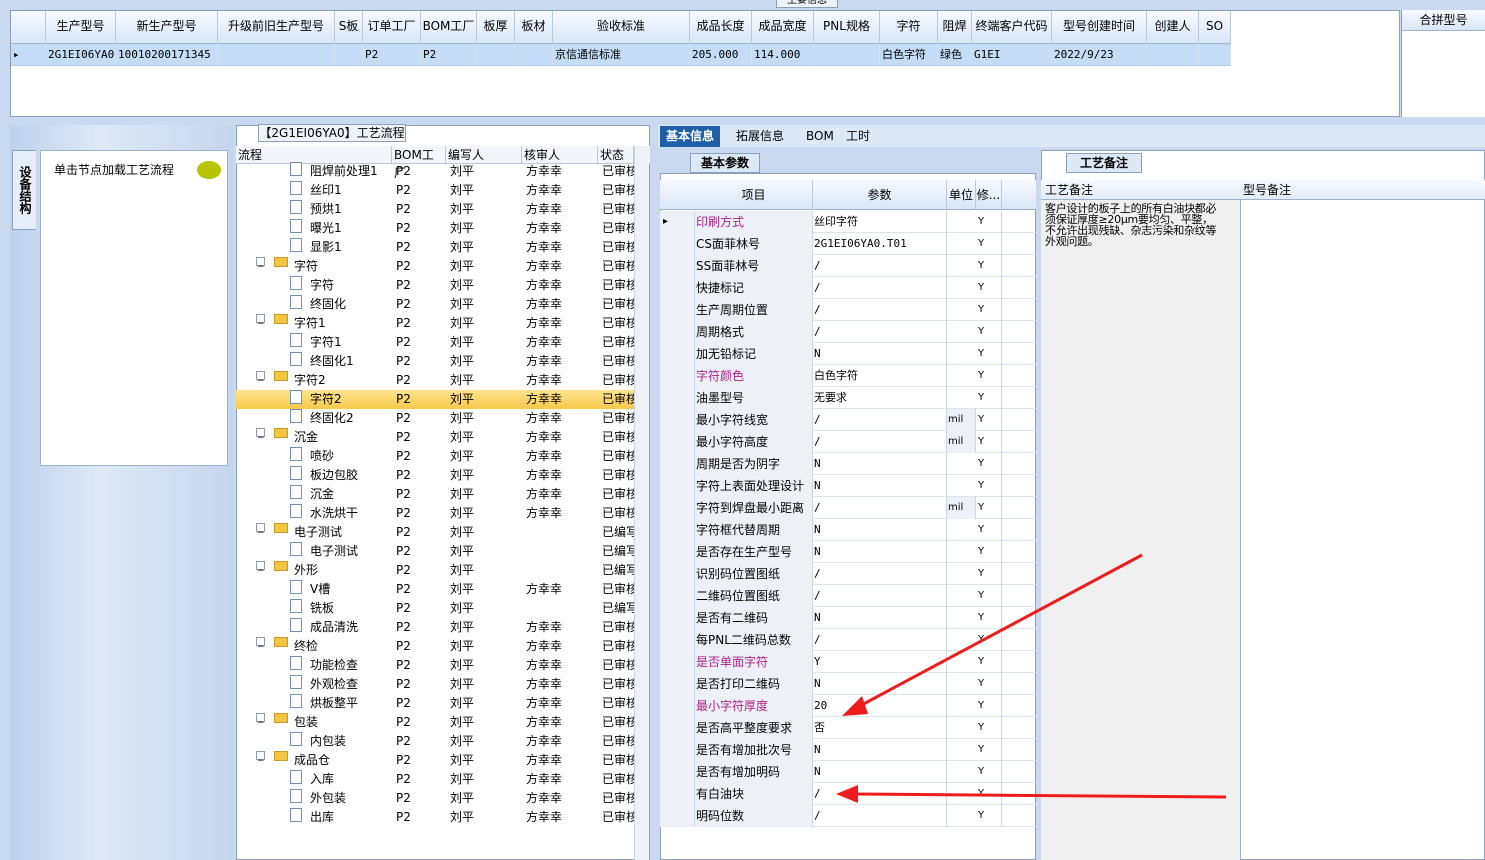 The image size is (1485, 860). I want to click on product-col-header: 成品宽度, so click(783, 27).